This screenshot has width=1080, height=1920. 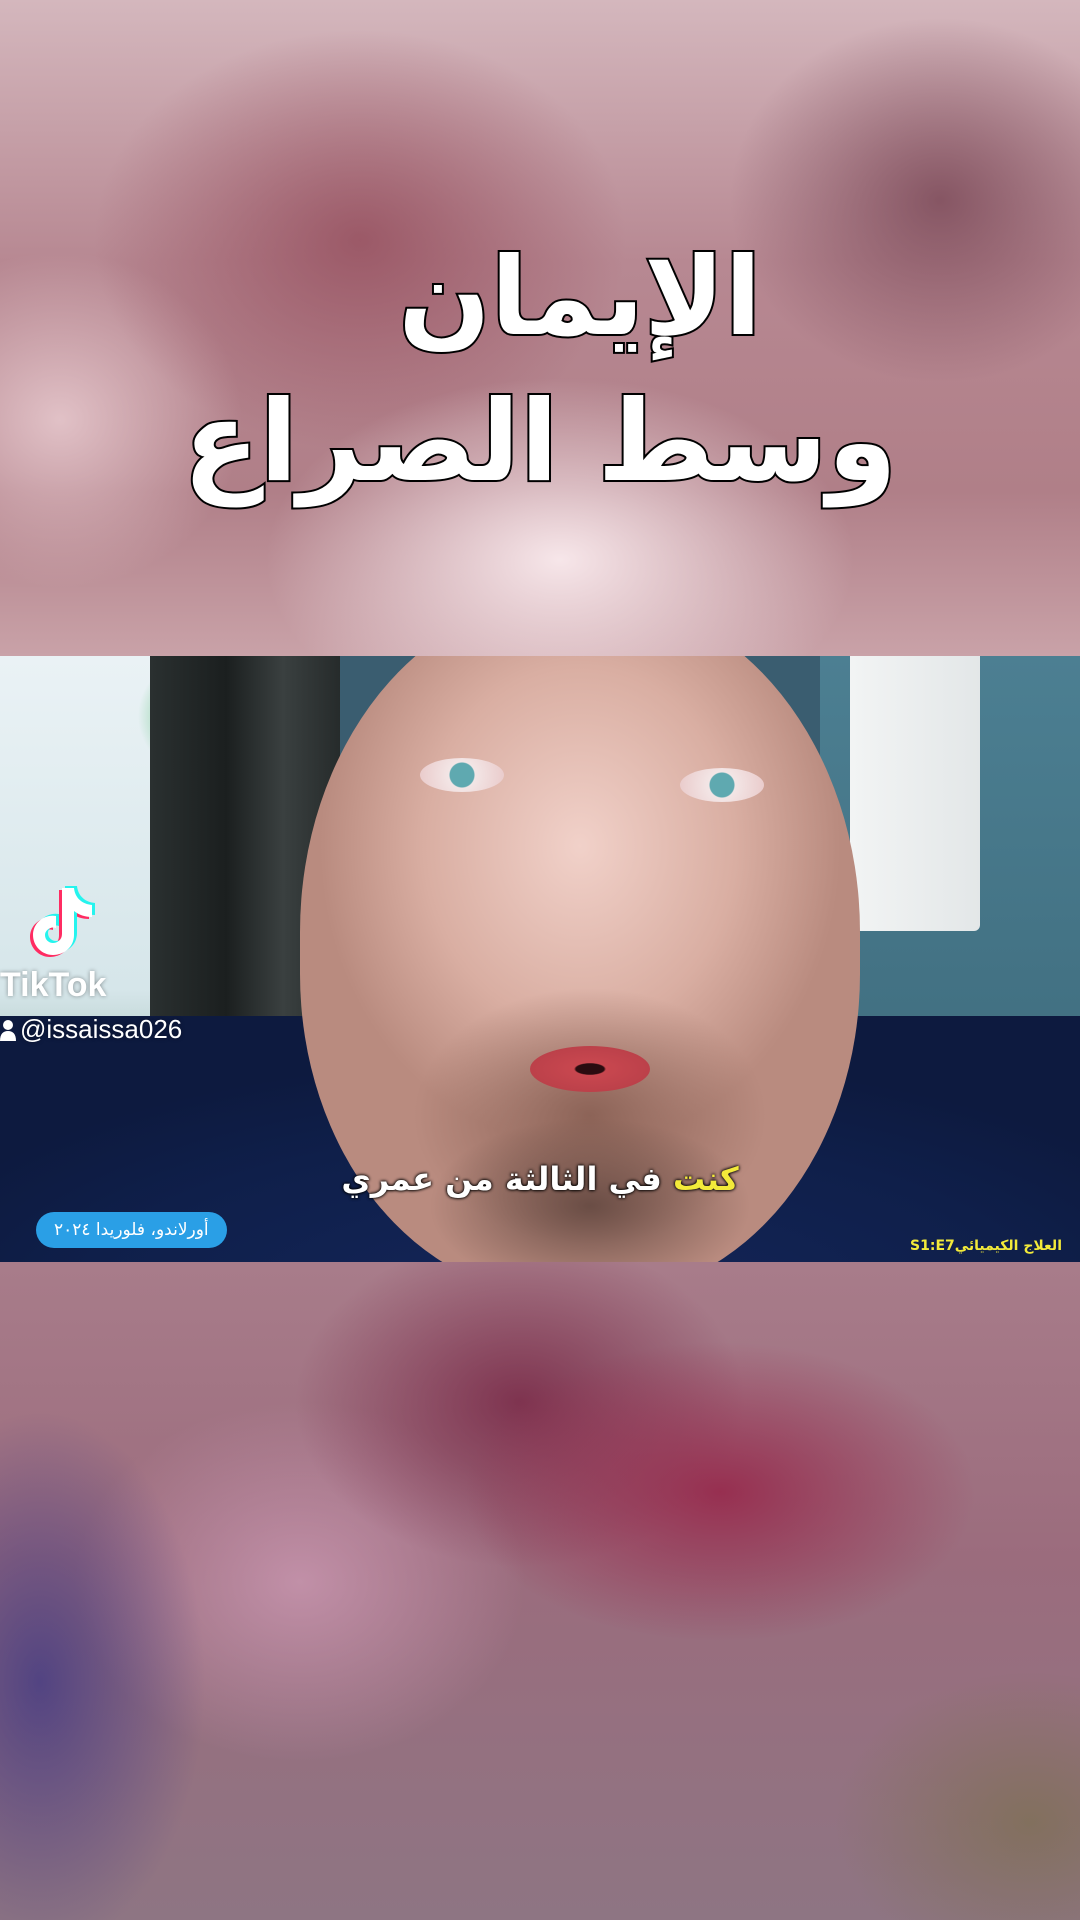 I want to click on video-subtitle: كنت في الثالثة من عمري, so click(x=540, y=1179).